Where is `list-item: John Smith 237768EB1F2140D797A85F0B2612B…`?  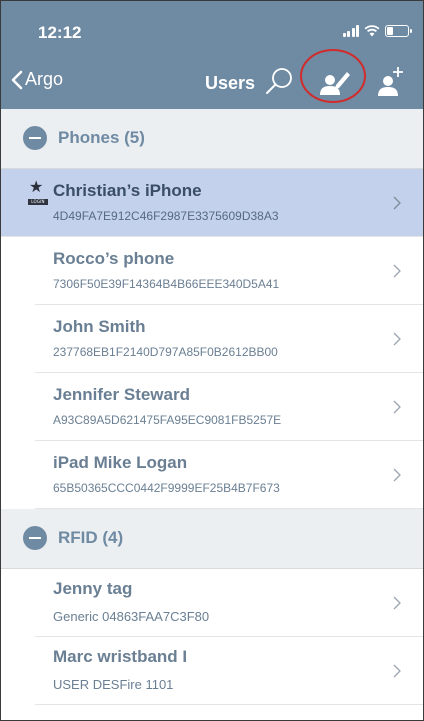
list-item: John Smith 237768EB1F2140D797A85F0B2612B… is located at coordinates (212, 339).